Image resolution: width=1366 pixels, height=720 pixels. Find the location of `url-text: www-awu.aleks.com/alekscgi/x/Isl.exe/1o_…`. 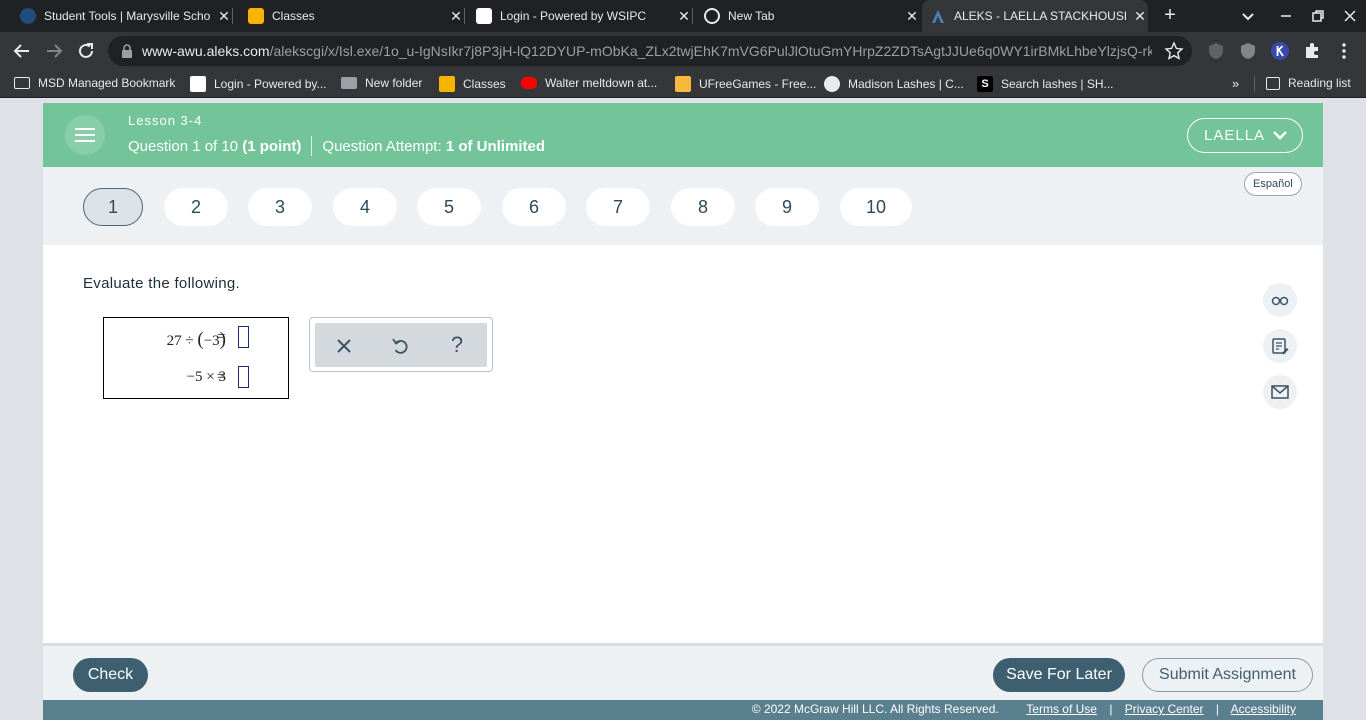

url-text: www-awu.aleks.com/alekscgi/x/Isl.exe/1o_… is located at coordinates (647, 51).